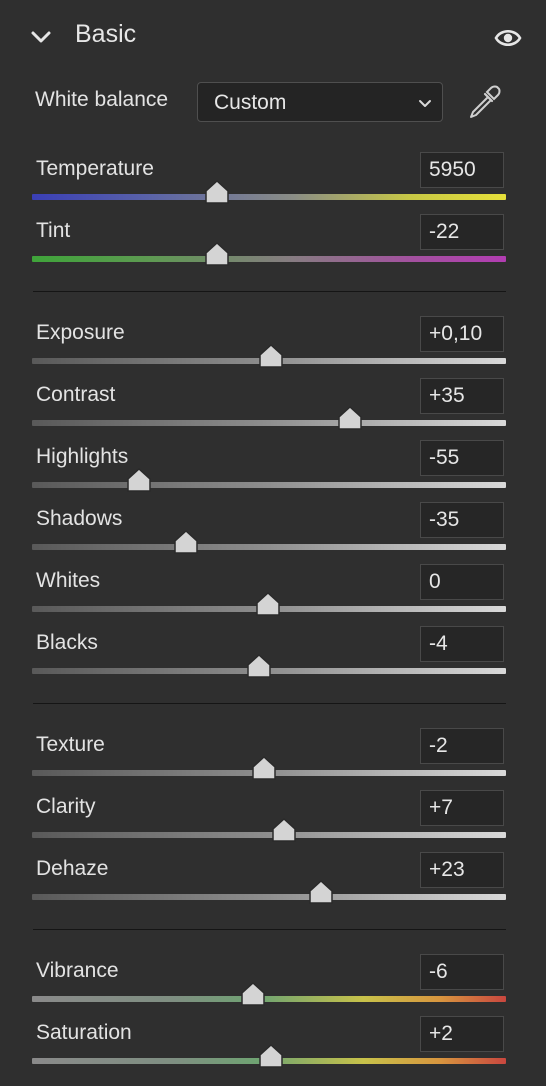  What do you see at coordinates (70, 744) in the screenshot?
I see `texture-label: Texture` at bounding box center [70, 744].